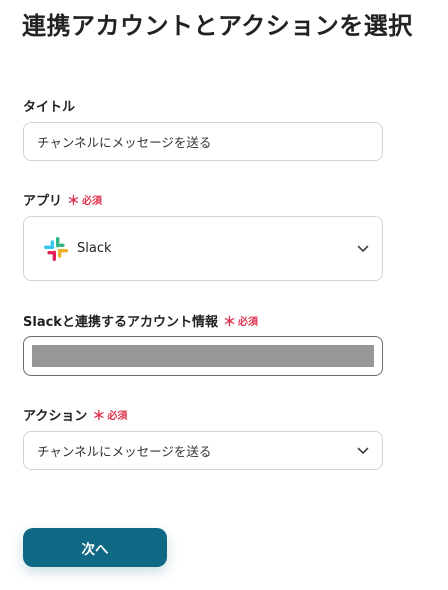 The image size is (448, 590). I want to click on app-select-value: Slack, so click(94, 248).